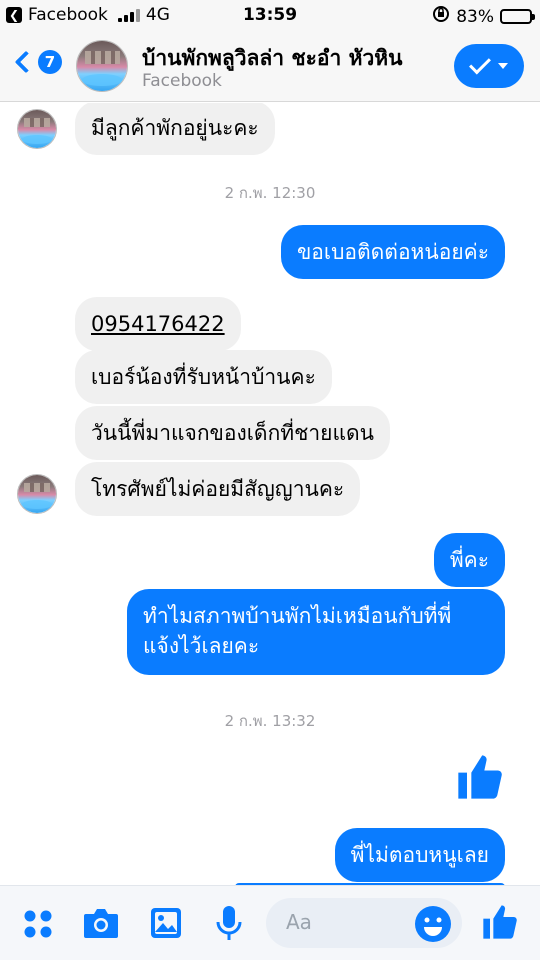 The height and width of the screenshot is (960, 540). What do you see at coordinates (270, 193) in the screenshot?
I see `timestamp: 2 ก.พ. 12:30` at bounding box center [270, 193].